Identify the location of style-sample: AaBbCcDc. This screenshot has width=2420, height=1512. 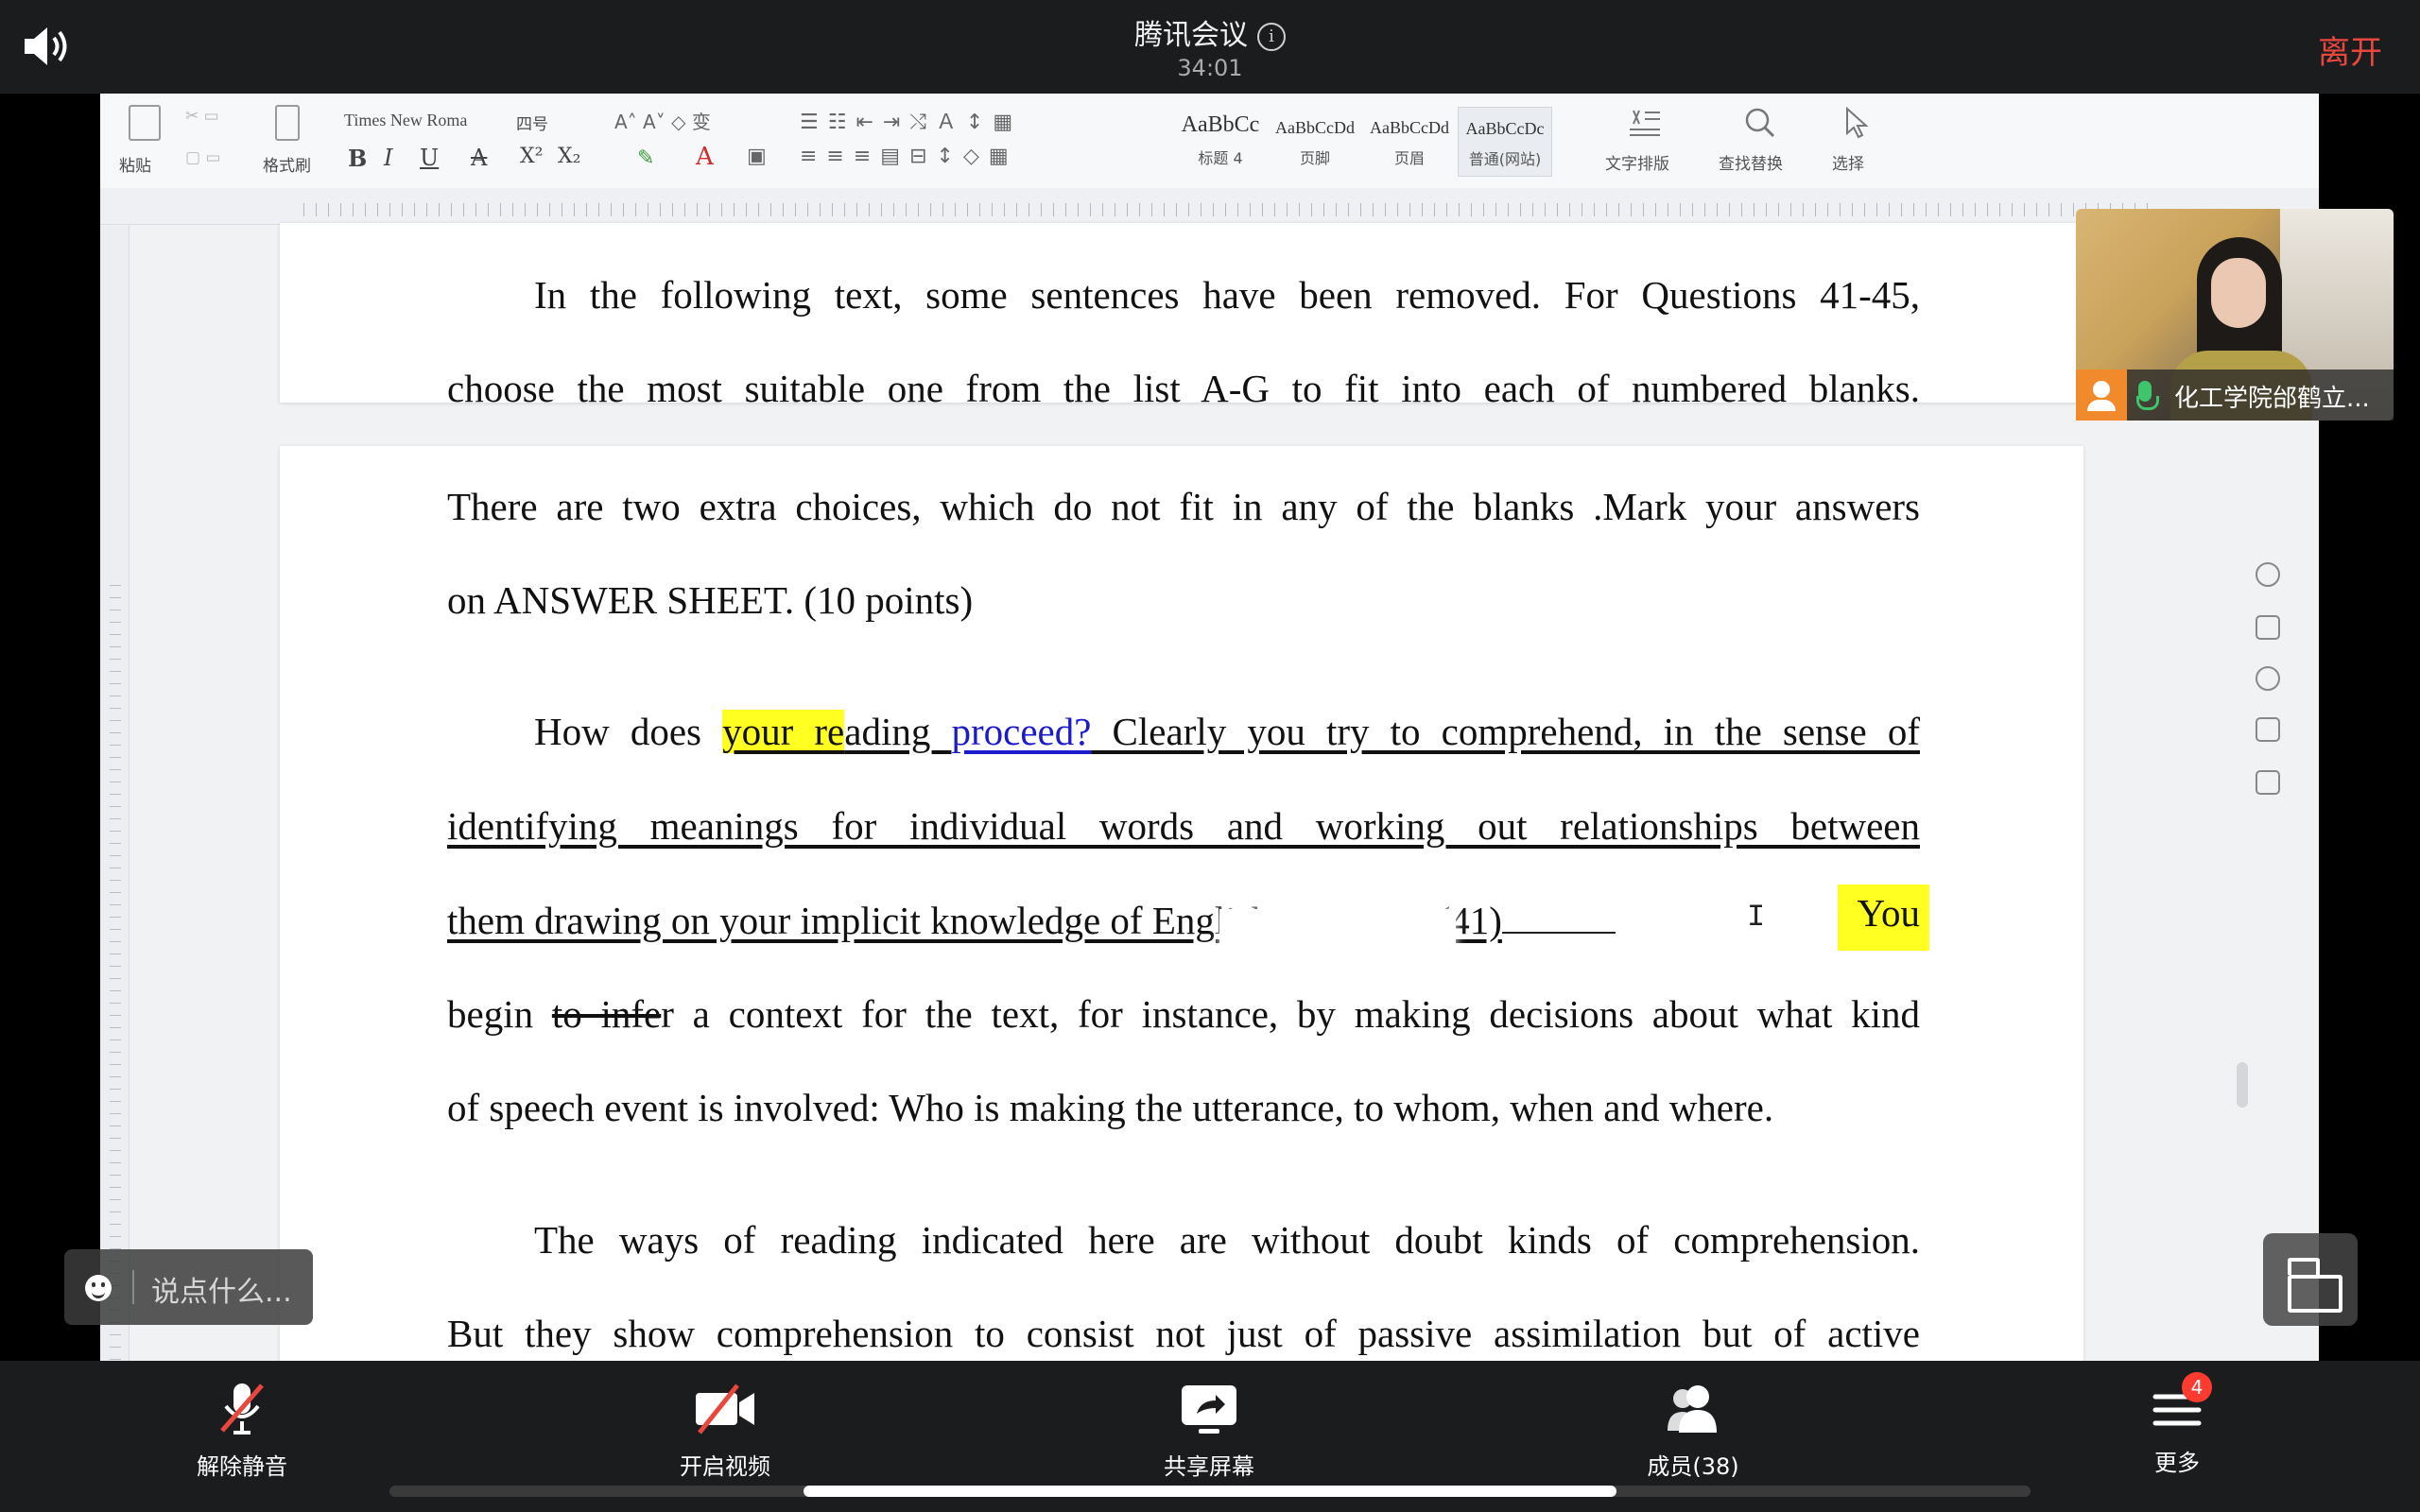
(1505, 128).